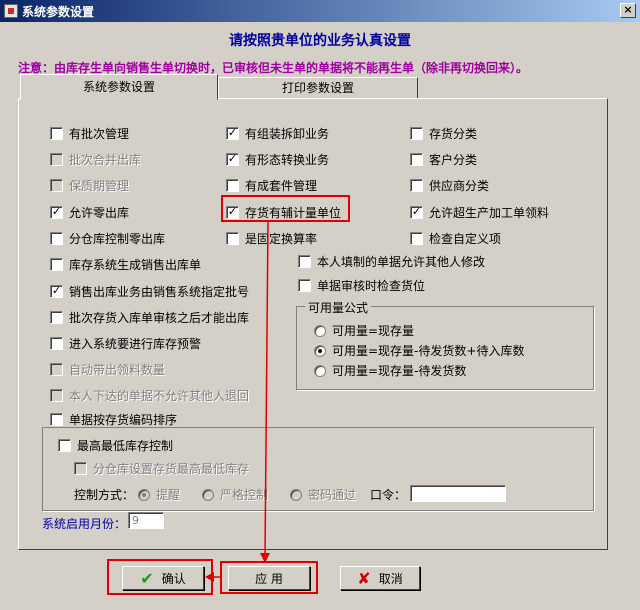  Describe the element at coordinates (64, 445) in the screenshot. I see `stock-limit-checkbox` at that location.